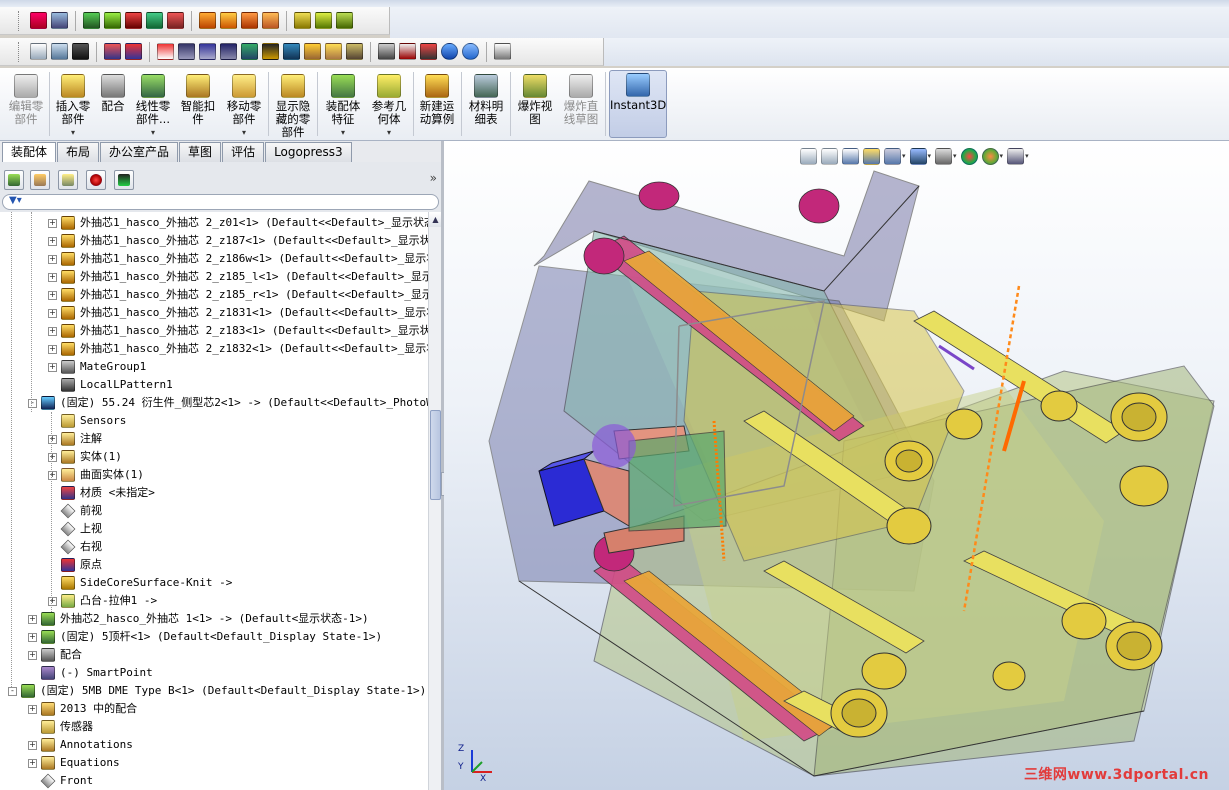 This screenshot has width=1229, height=790. What do you see at coordinates (154, 20) in the screenshot?
I see `section-view-icon` at bounding box center [154, 20].